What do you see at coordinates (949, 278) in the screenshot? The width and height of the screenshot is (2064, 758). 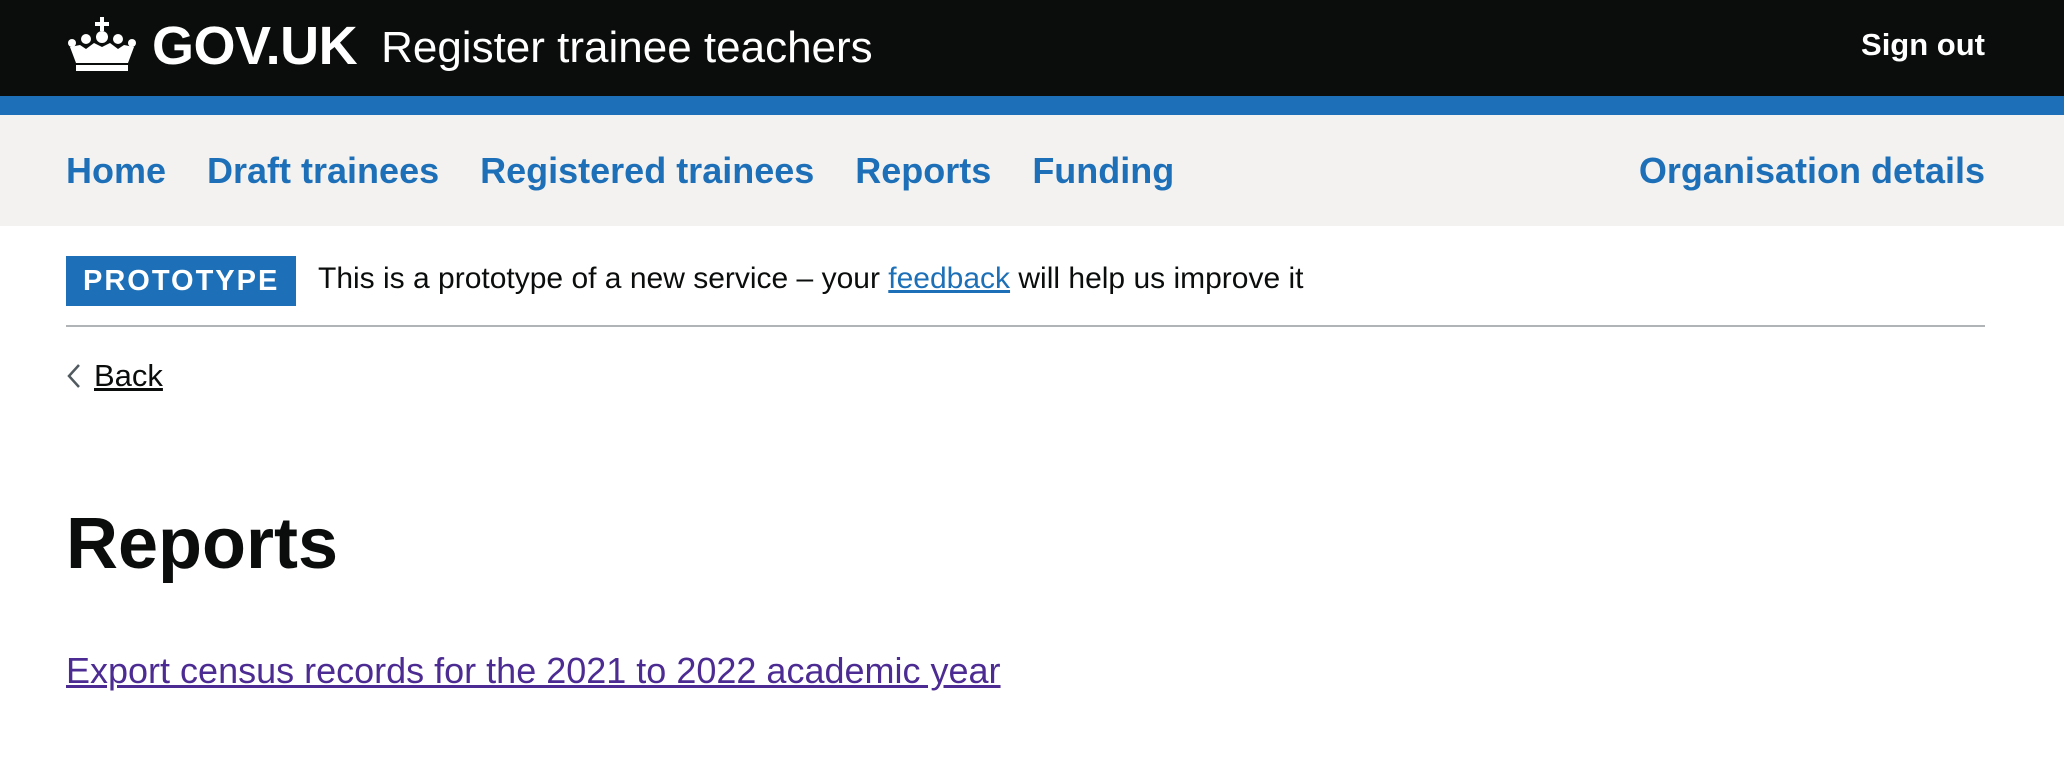 I see `feedback-link: feedback` at bounding box center [949, 278].